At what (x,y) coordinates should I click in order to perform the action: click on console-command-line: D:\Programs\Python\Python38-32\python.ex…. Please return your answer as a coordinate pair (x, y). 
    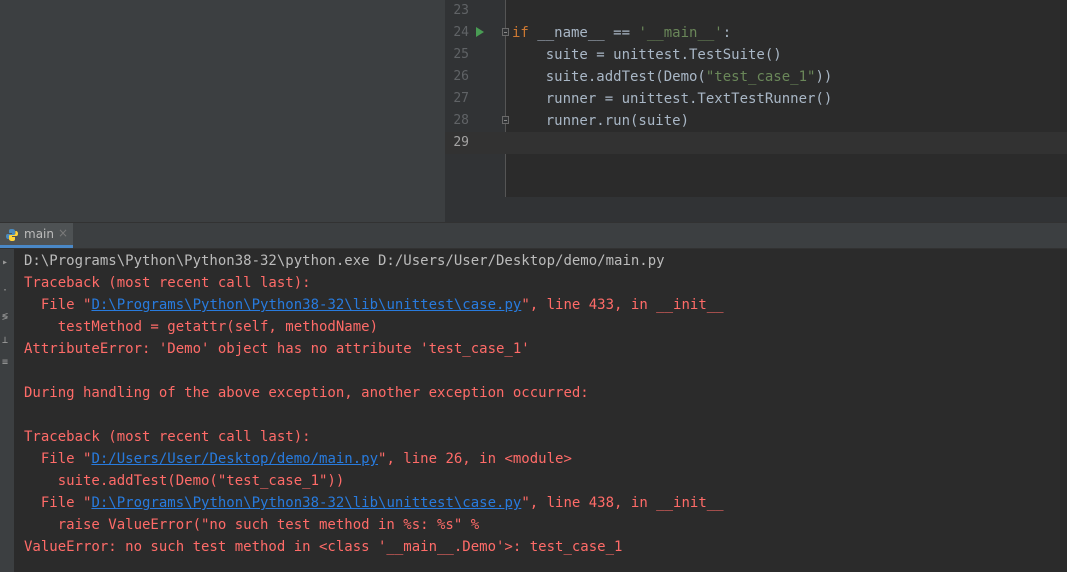
    Looking at the image, I should click on (344, 261).